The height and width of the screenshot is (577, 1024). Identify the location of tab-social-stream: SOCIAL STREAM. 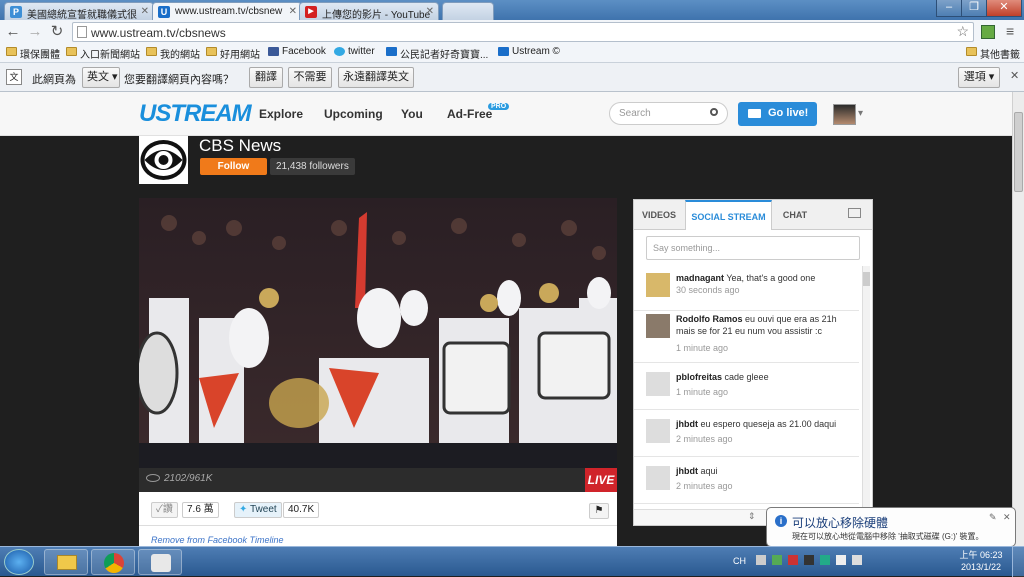
(728, 215).